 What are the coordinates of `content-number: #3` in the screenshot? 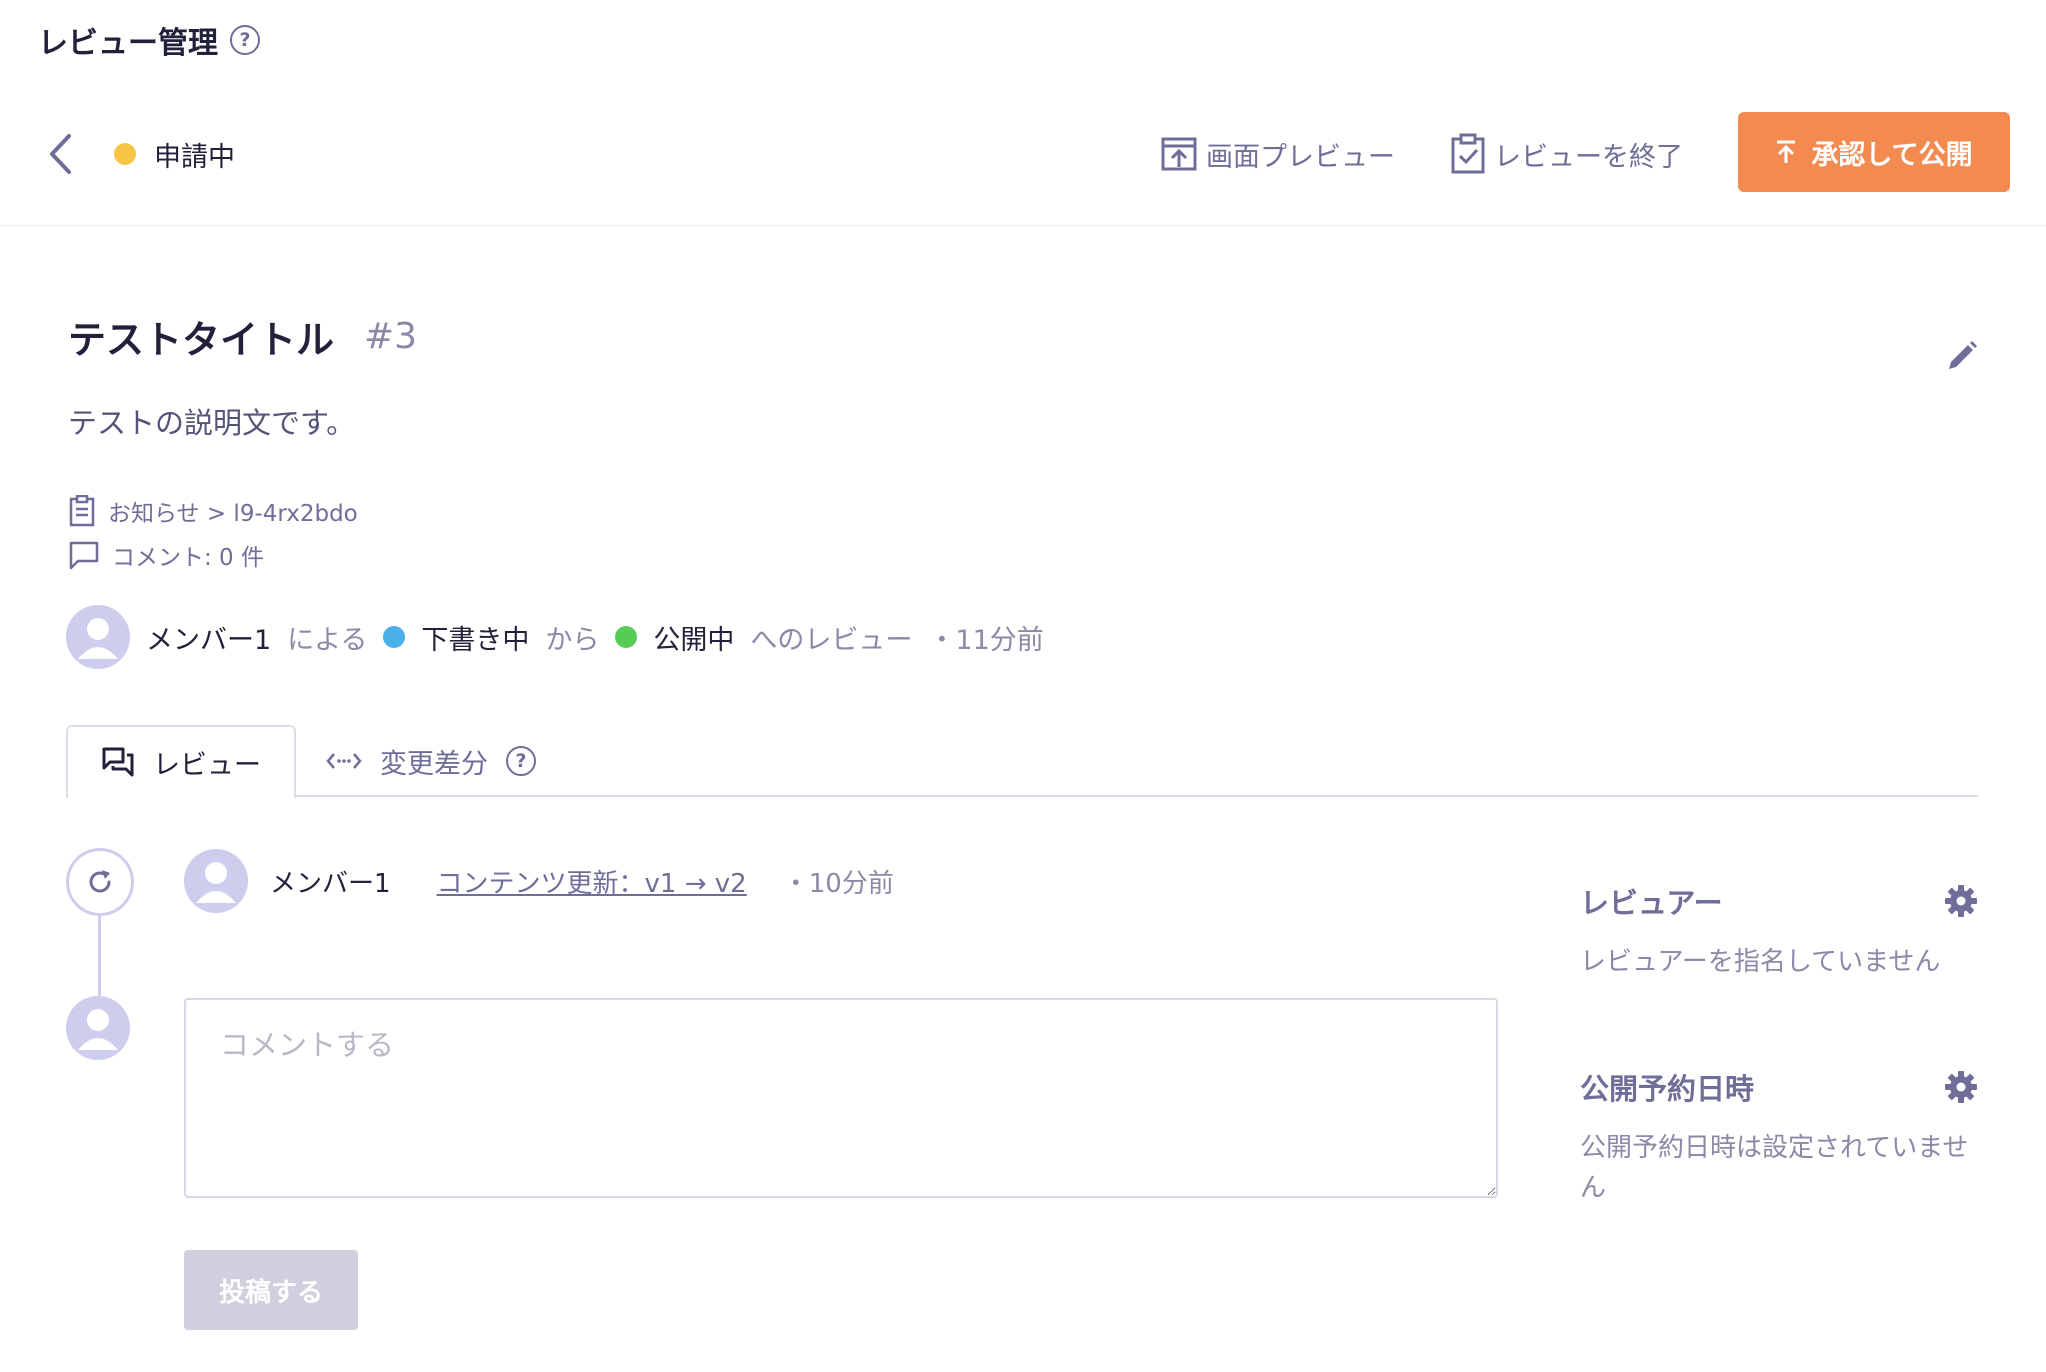 It's located at (391, 336).